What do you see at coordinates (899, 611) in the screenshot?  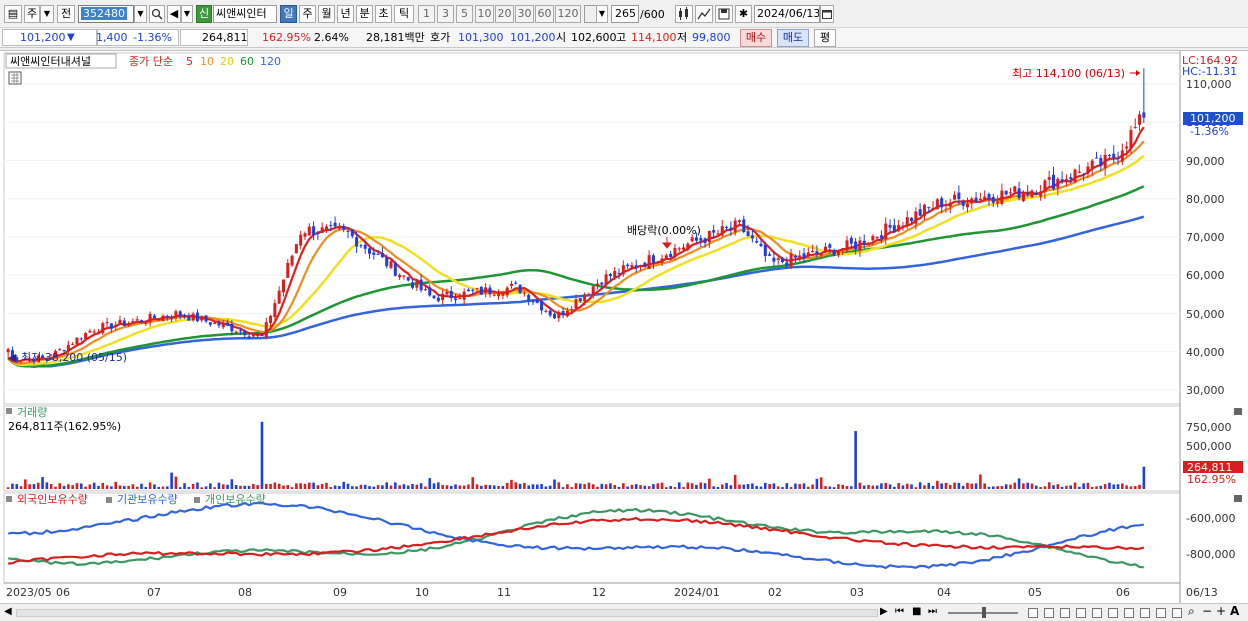 I see `rewind-icon: ⏮` at bounding box center [899, 611].